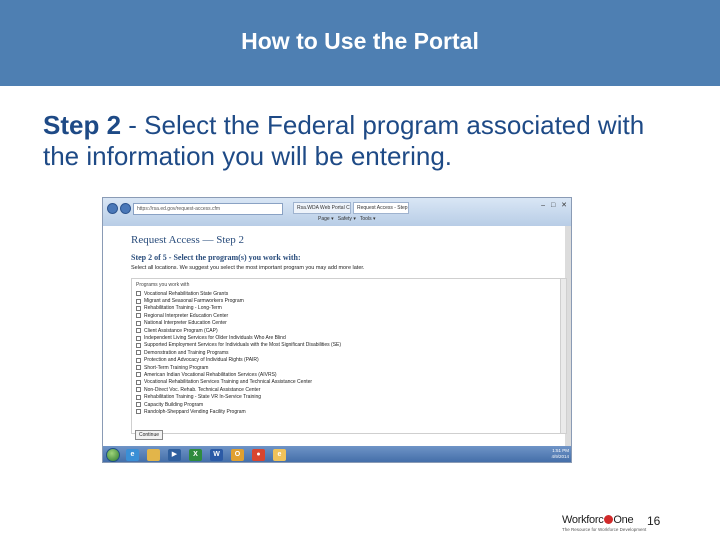 Image resolution: width=720 pixels, height=540 pixels. I want to click on browser-toolbar: Page ▾ Safety ▾ Tools ▾, so click(337, 221).